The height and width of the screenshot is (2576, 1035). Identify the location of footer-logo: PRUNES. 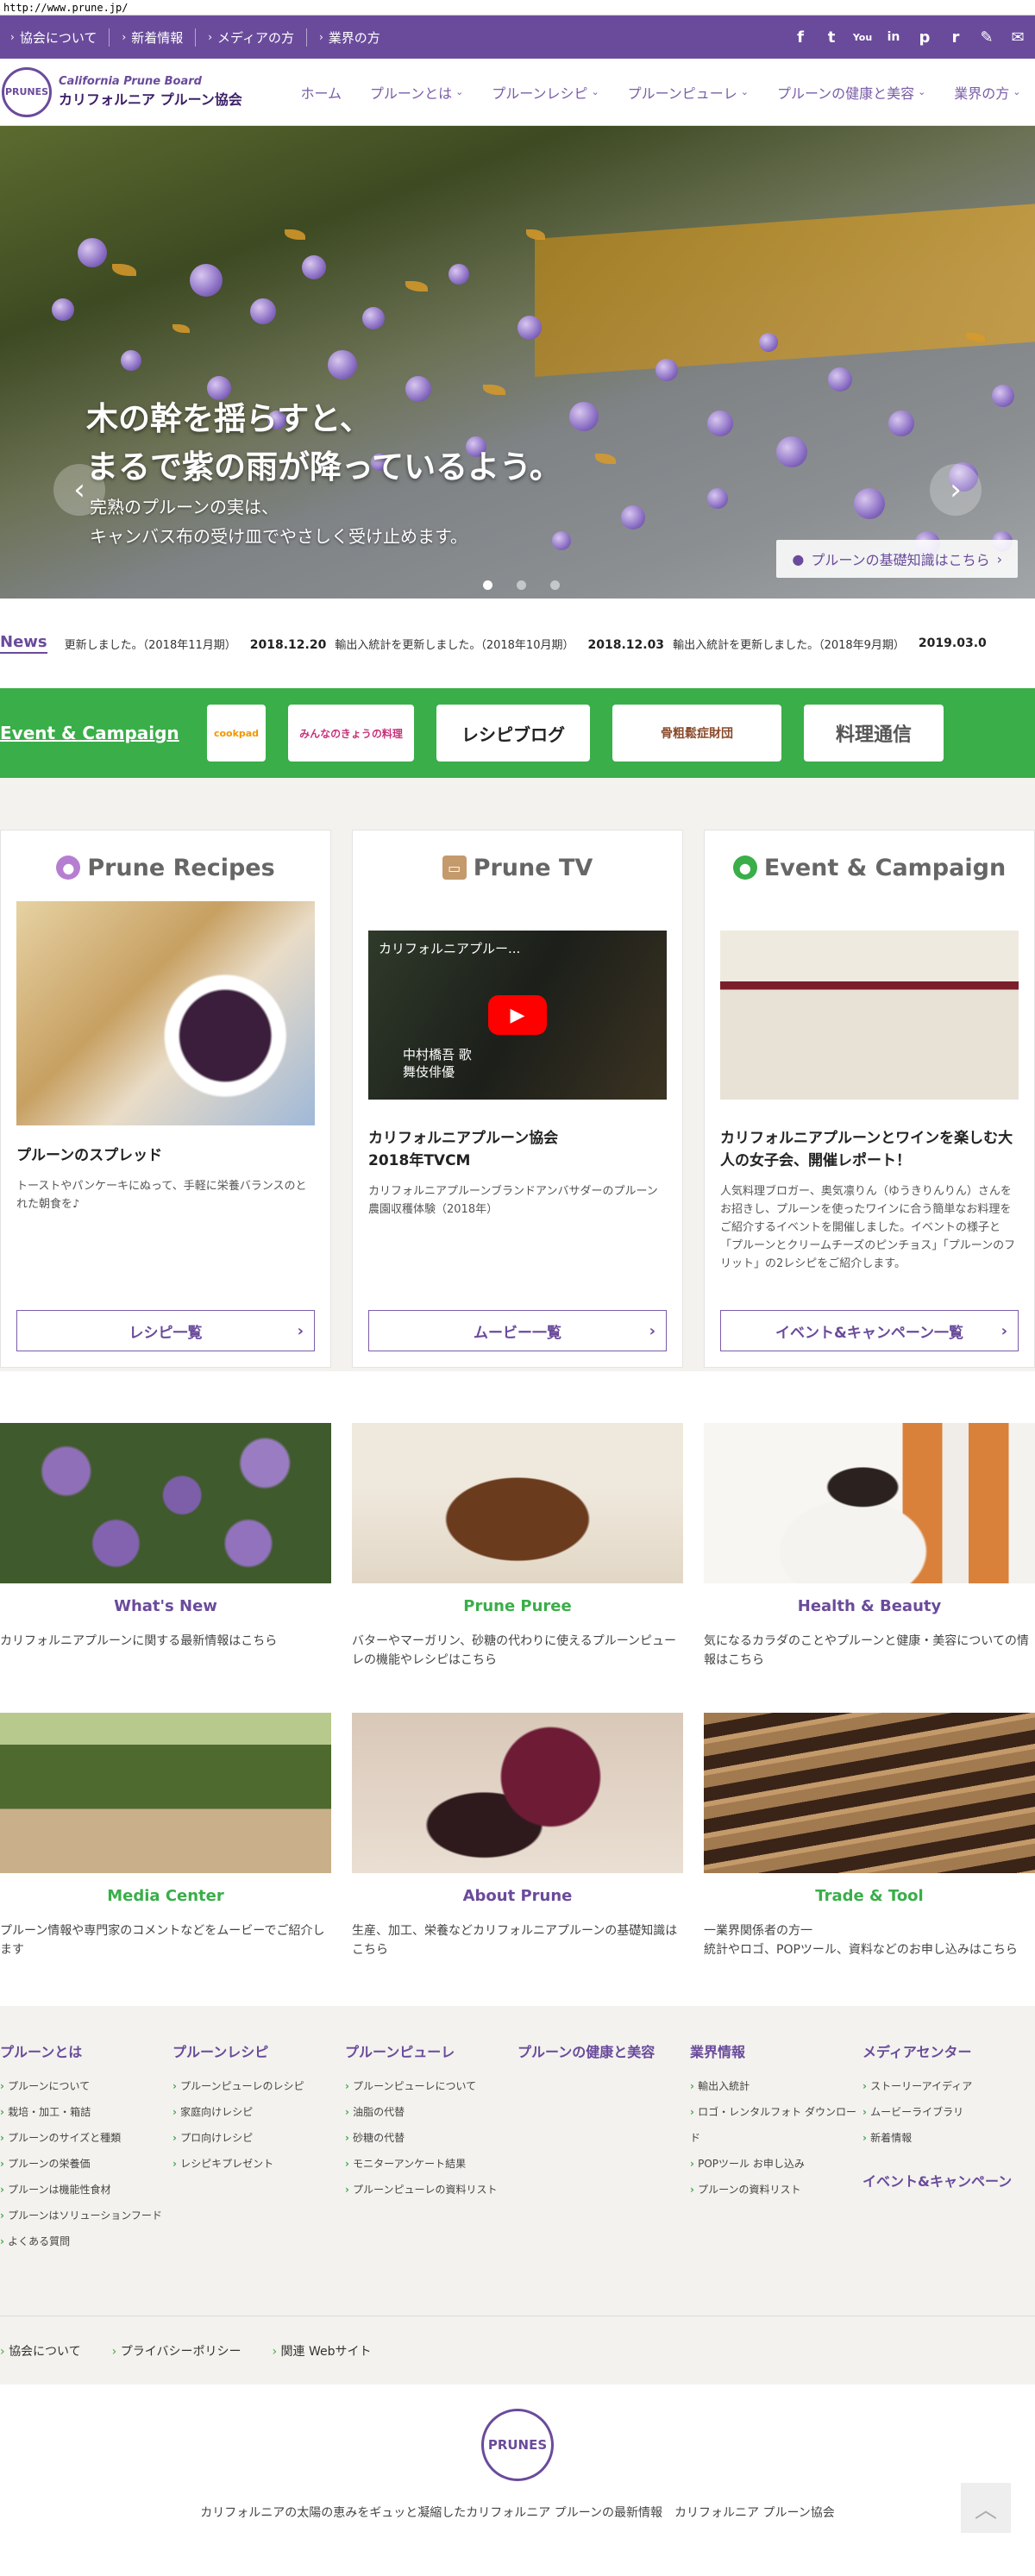
(517, 2445).